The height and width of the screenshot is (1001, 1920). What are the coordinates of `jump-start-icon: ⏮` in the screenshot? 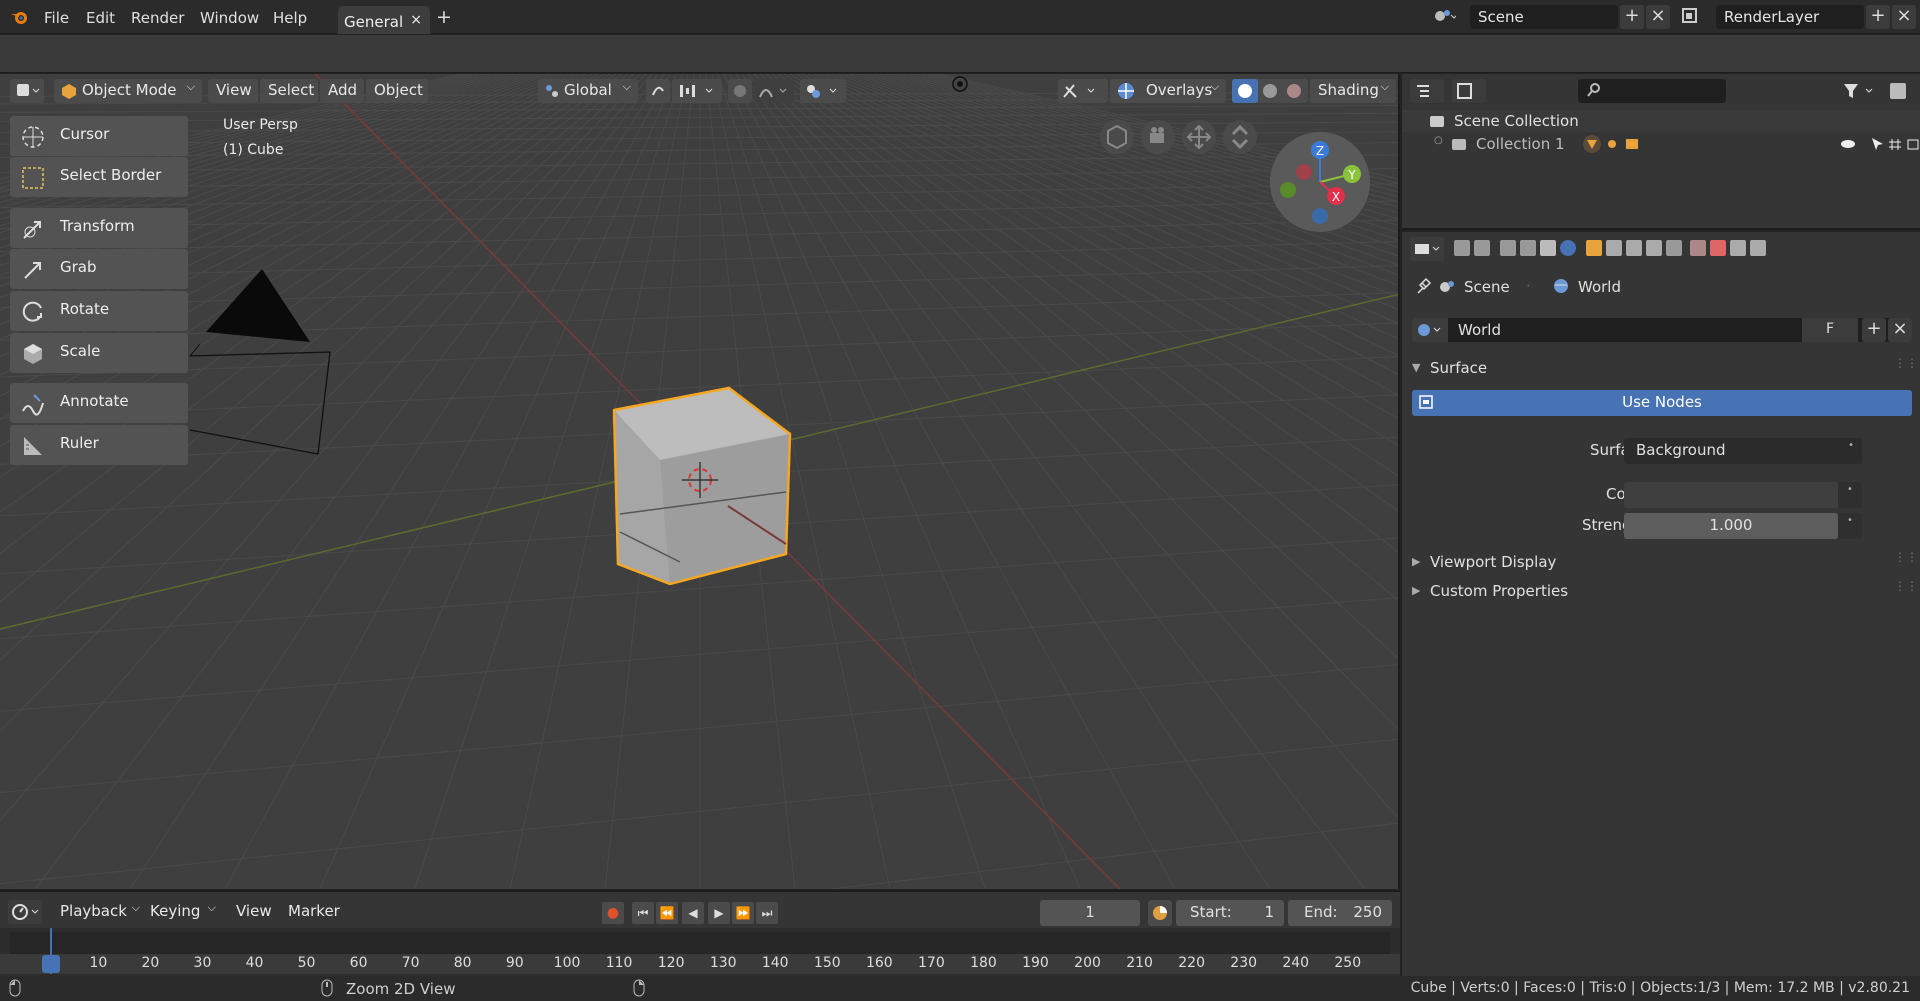 It's located at (643, 913).